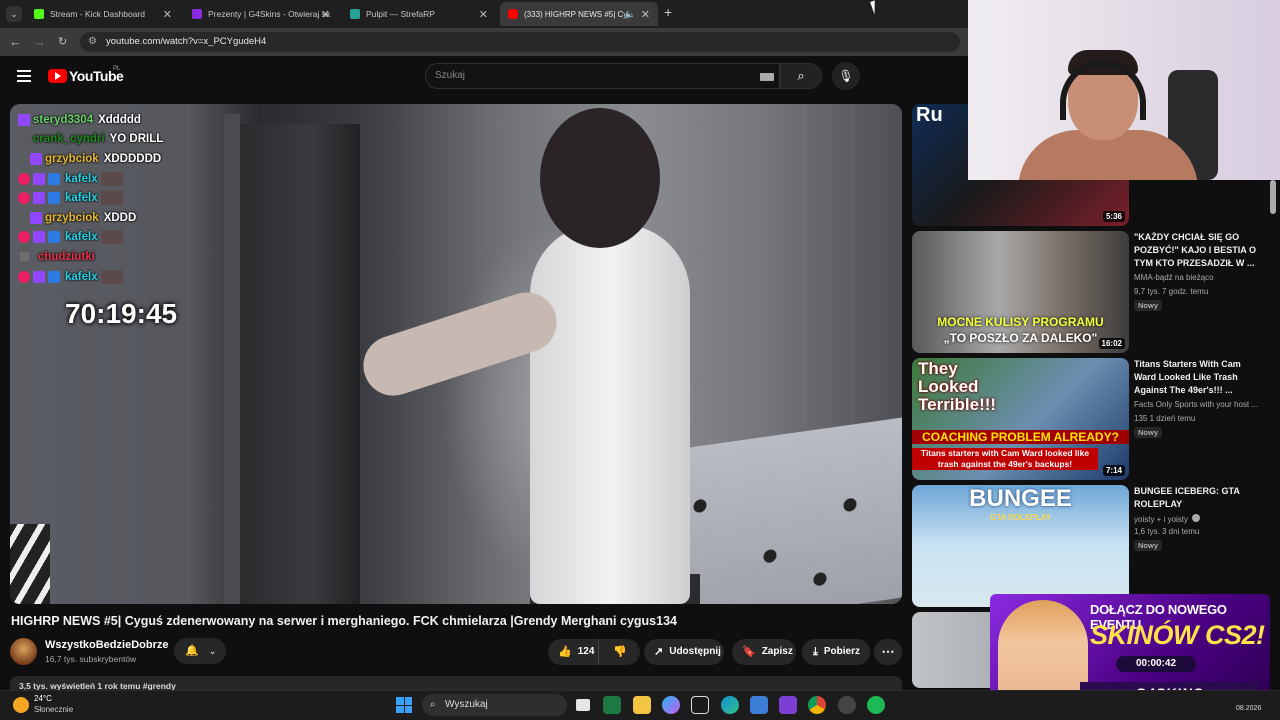 Image resolution: width=1280 pixels, height=720 pixels. Describe the element at coordinates (610, 414) in the screenshot. I see `video-scene-person` at that location.